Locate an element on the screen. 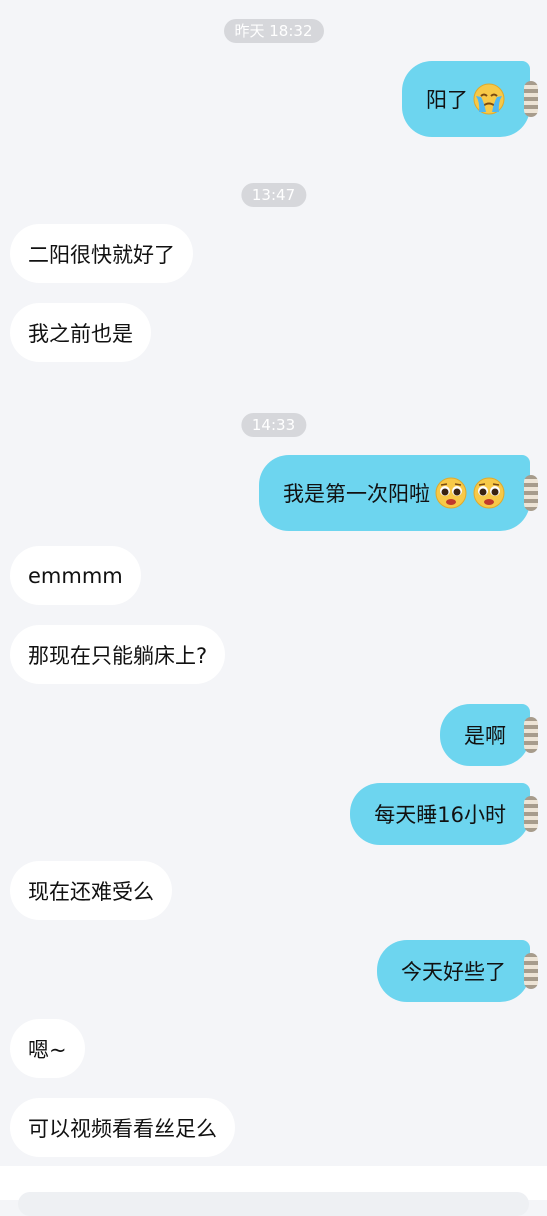 Image resolution: width=547 pixels, height=1216 pixels. timestamp: 13:47 is located at coordinates (273, 195).